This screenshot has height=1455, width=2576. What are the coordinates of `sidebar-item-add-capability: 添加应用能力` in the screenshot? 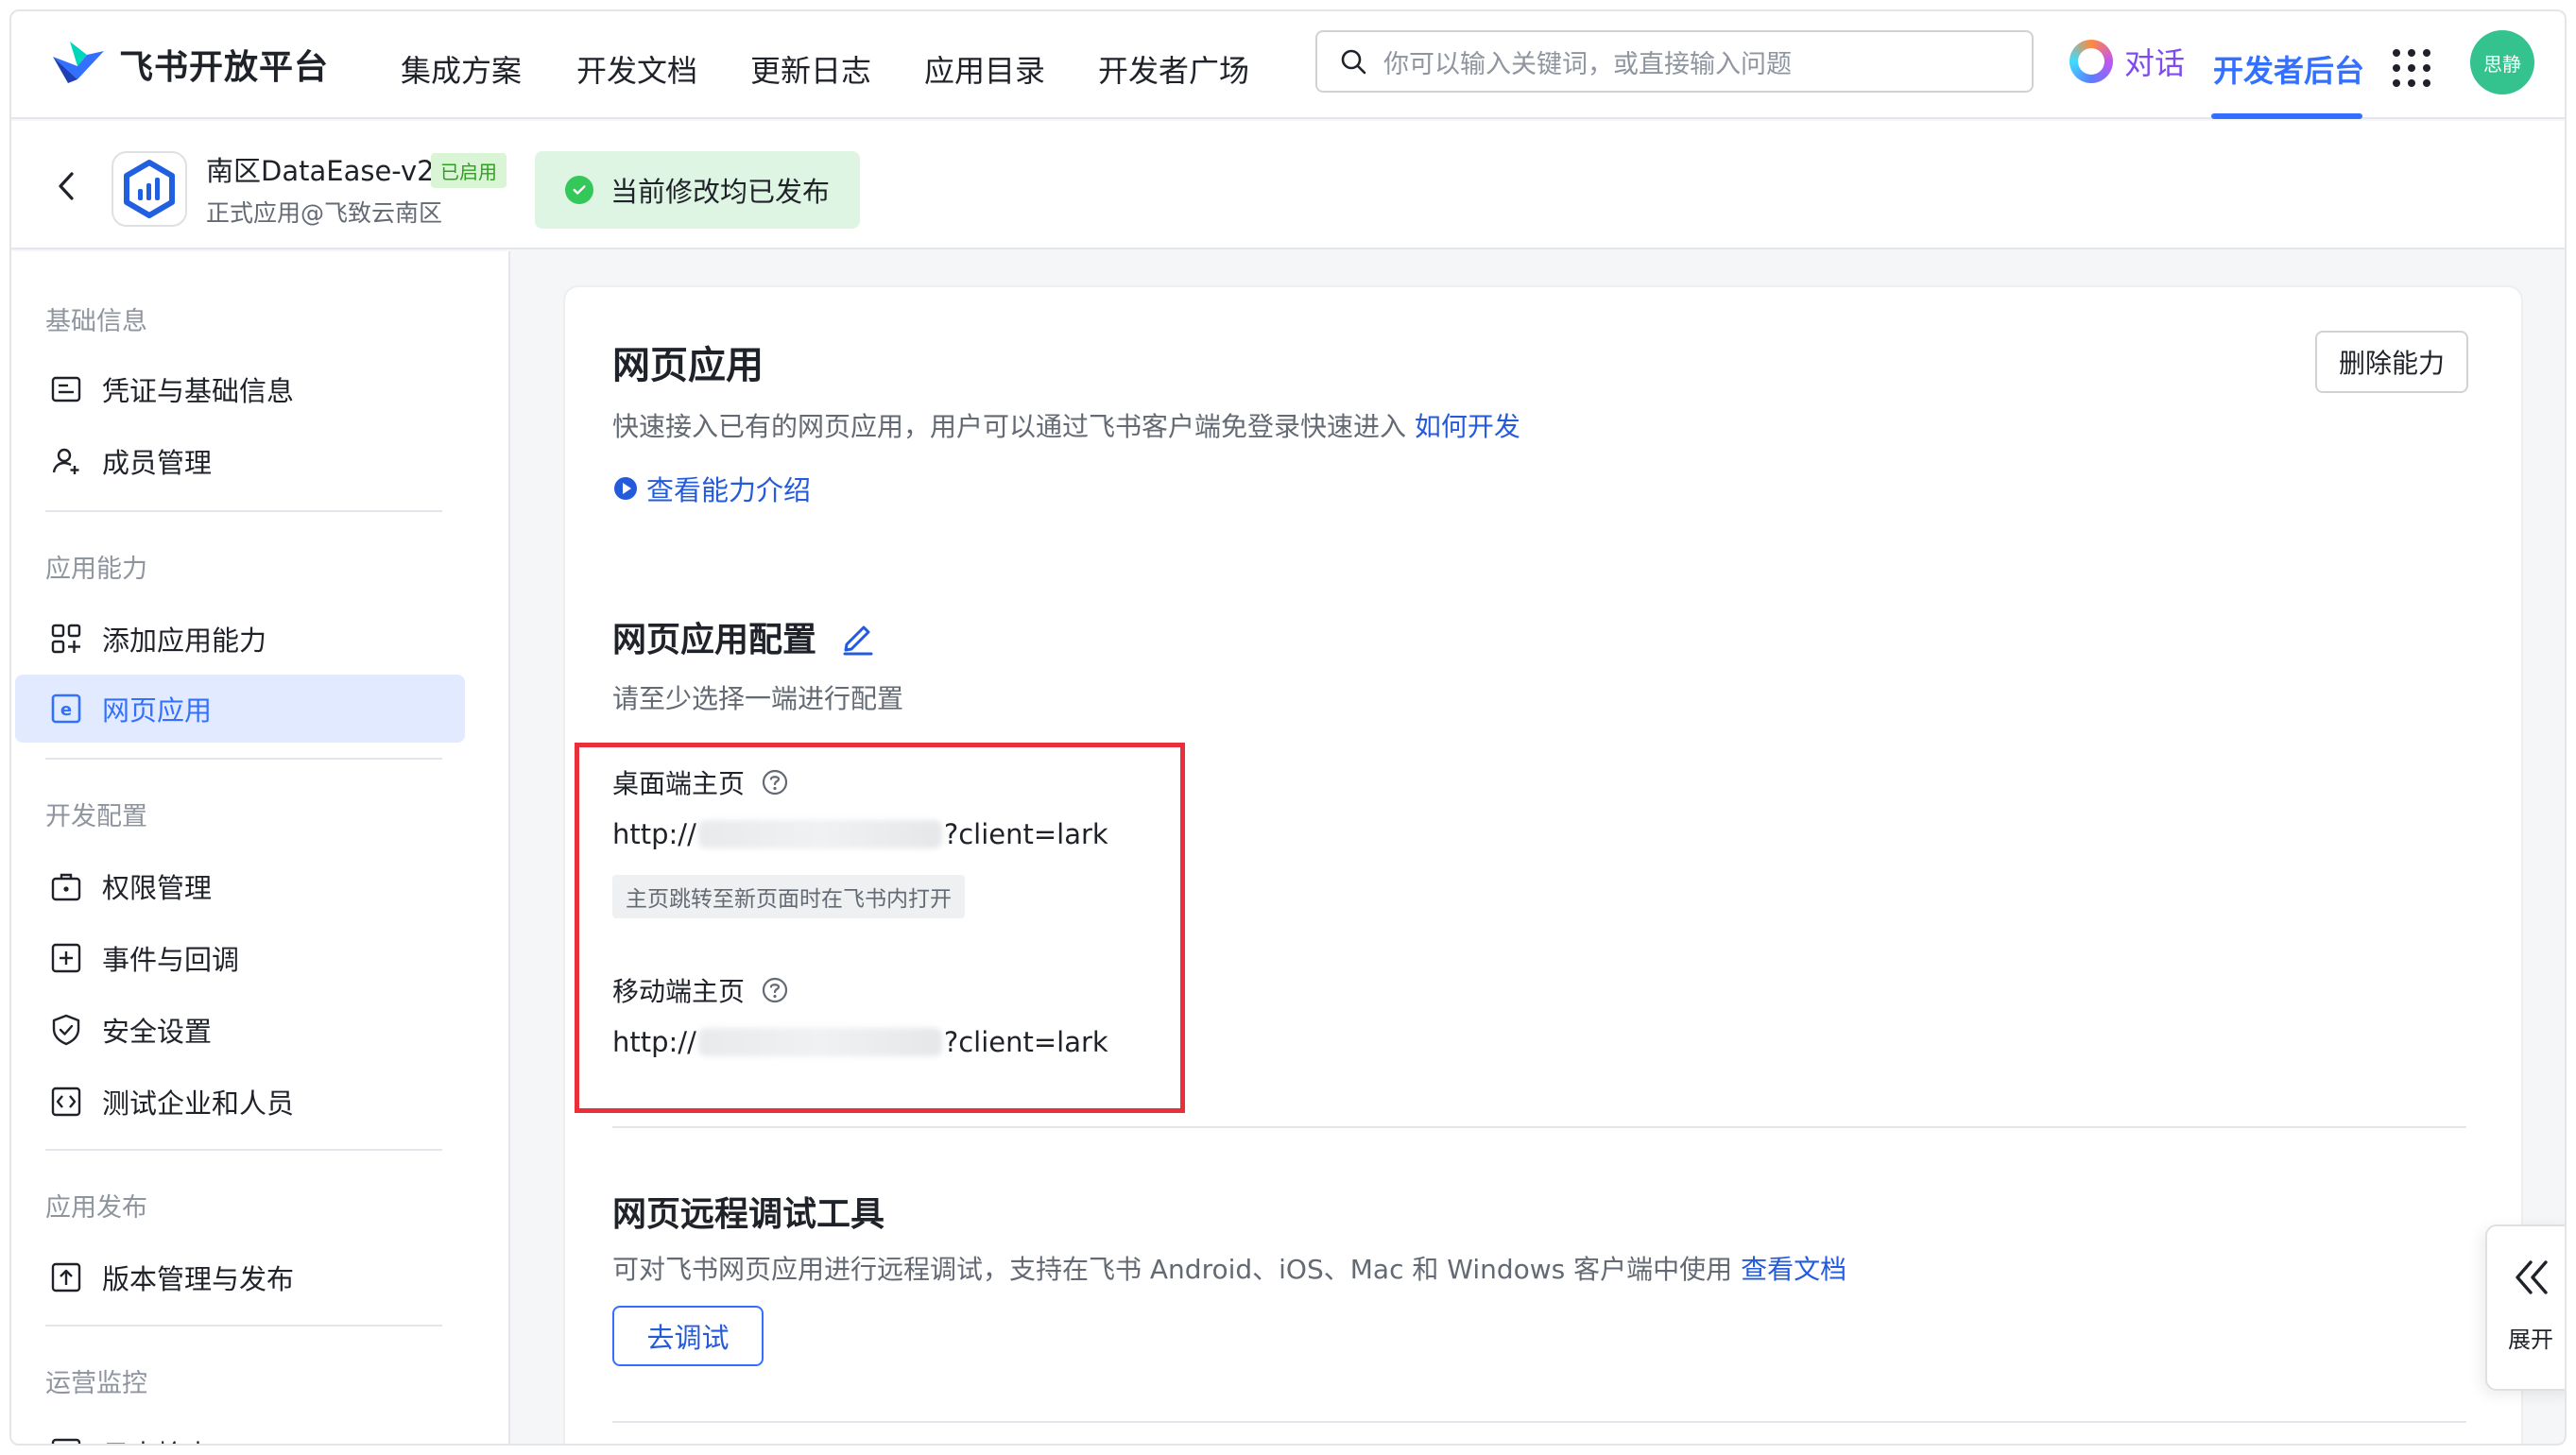 It's located at (240, 639).